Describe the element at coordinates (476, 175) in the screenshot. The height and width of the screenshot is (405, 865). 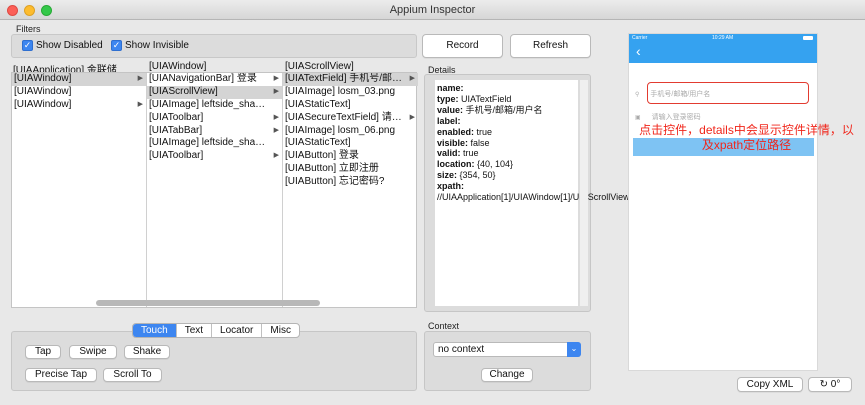
I see `detail-value: {354, 50}` at that location.